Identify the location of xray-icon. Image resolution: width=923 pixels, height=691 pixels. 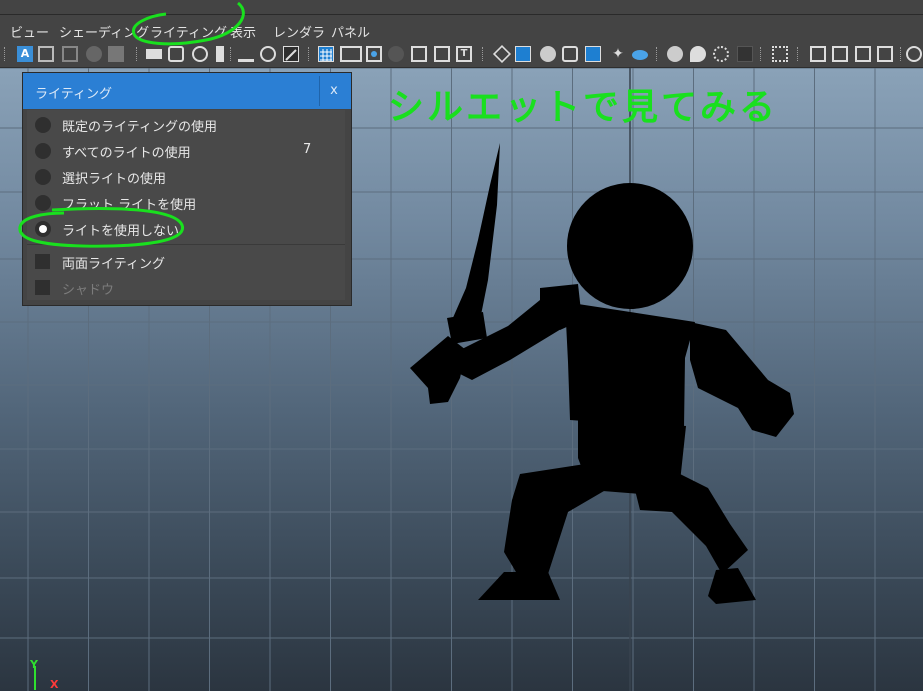
(593, 54).